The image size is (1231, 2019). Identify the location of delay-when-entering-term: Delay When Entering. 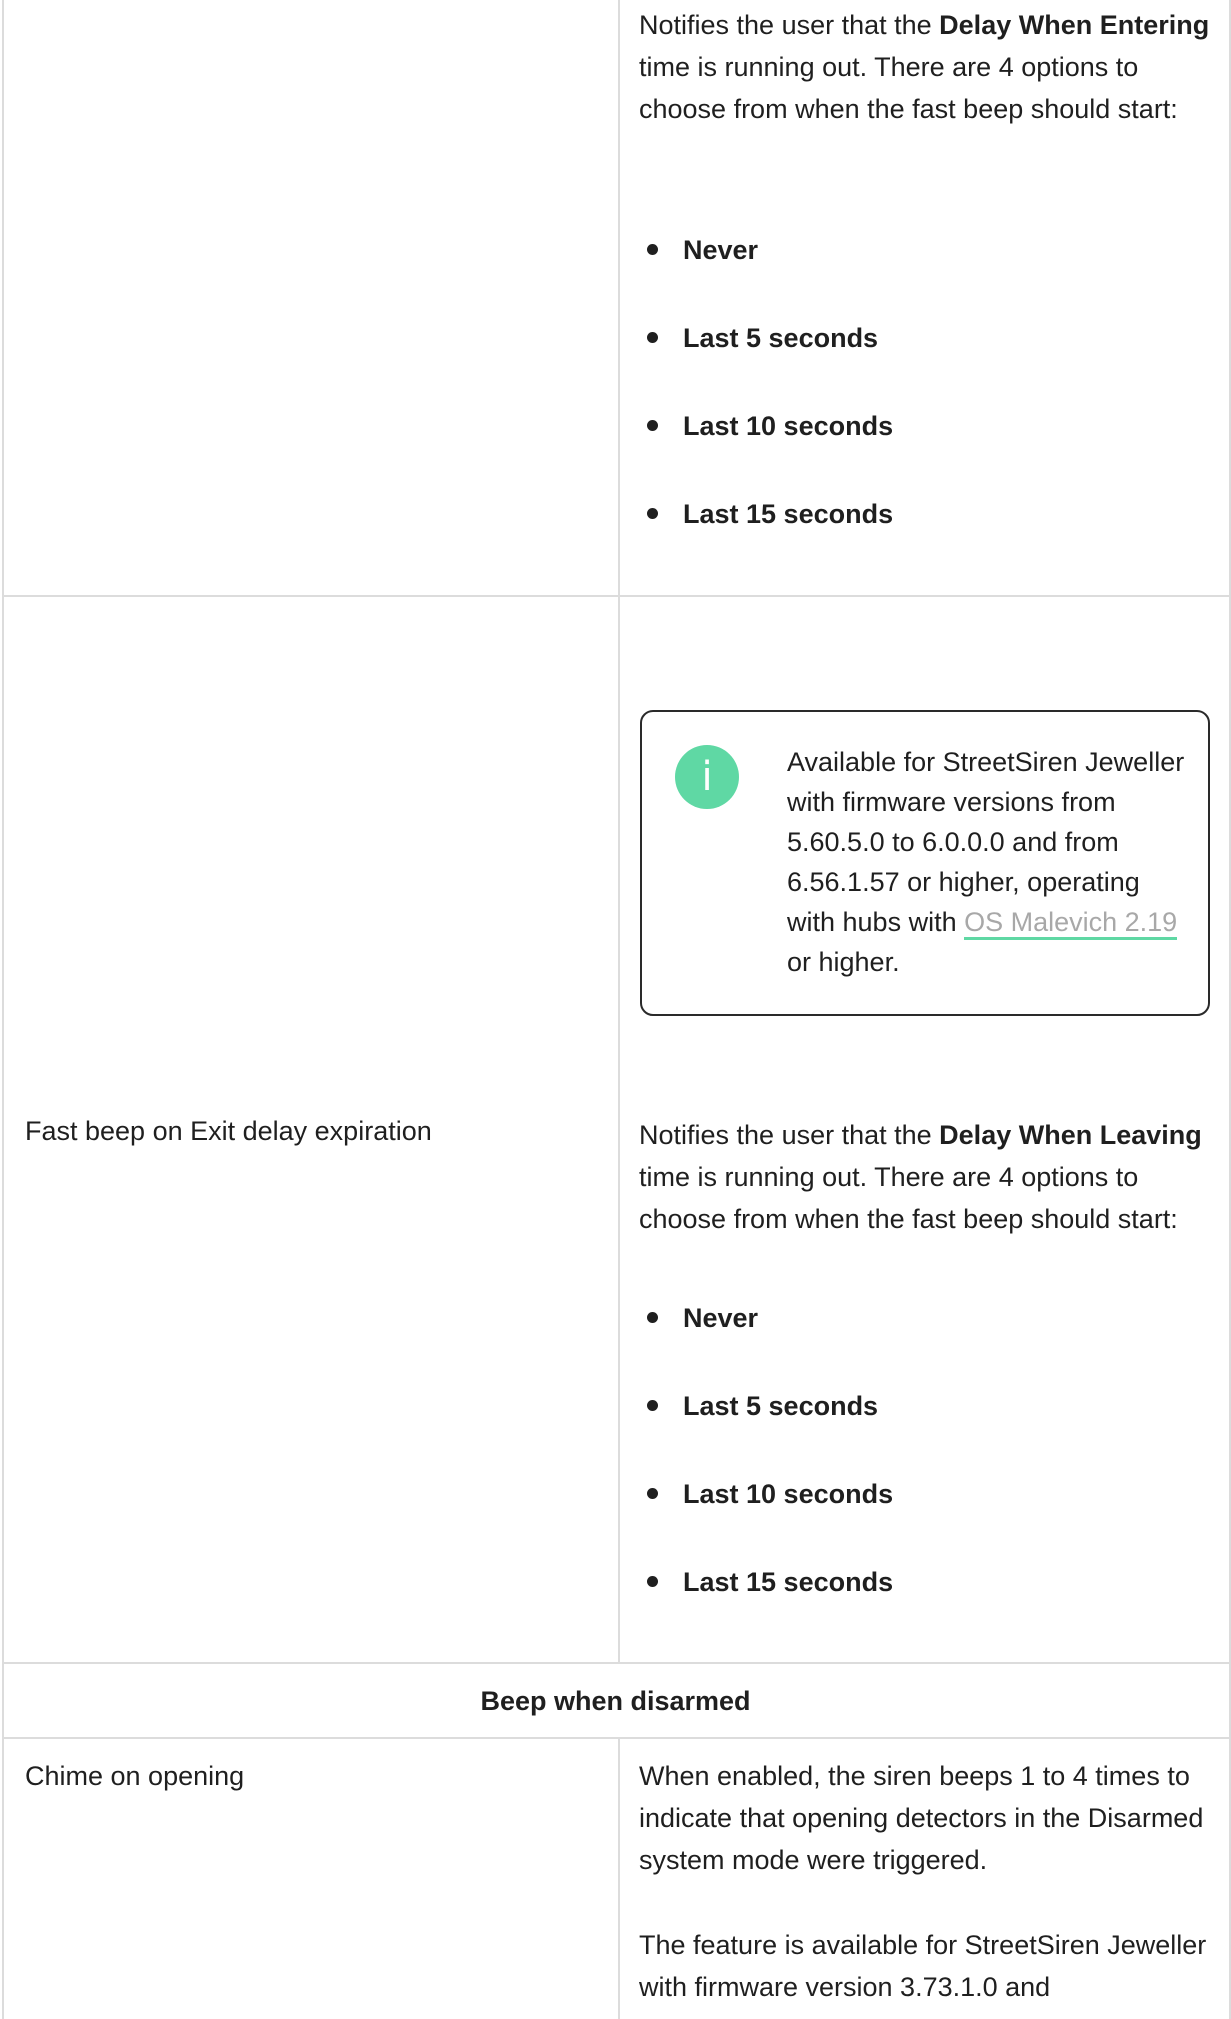
(1074, 25).